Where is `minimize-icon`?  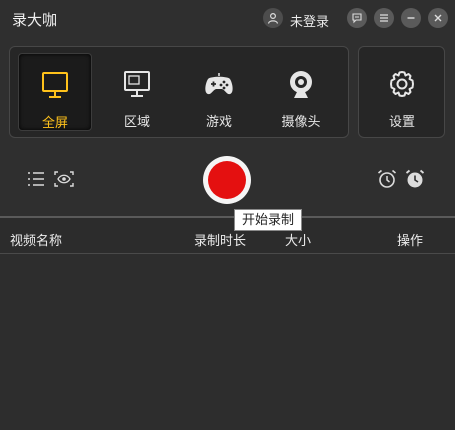 minimize-icon is located at coordinates (411, 18).